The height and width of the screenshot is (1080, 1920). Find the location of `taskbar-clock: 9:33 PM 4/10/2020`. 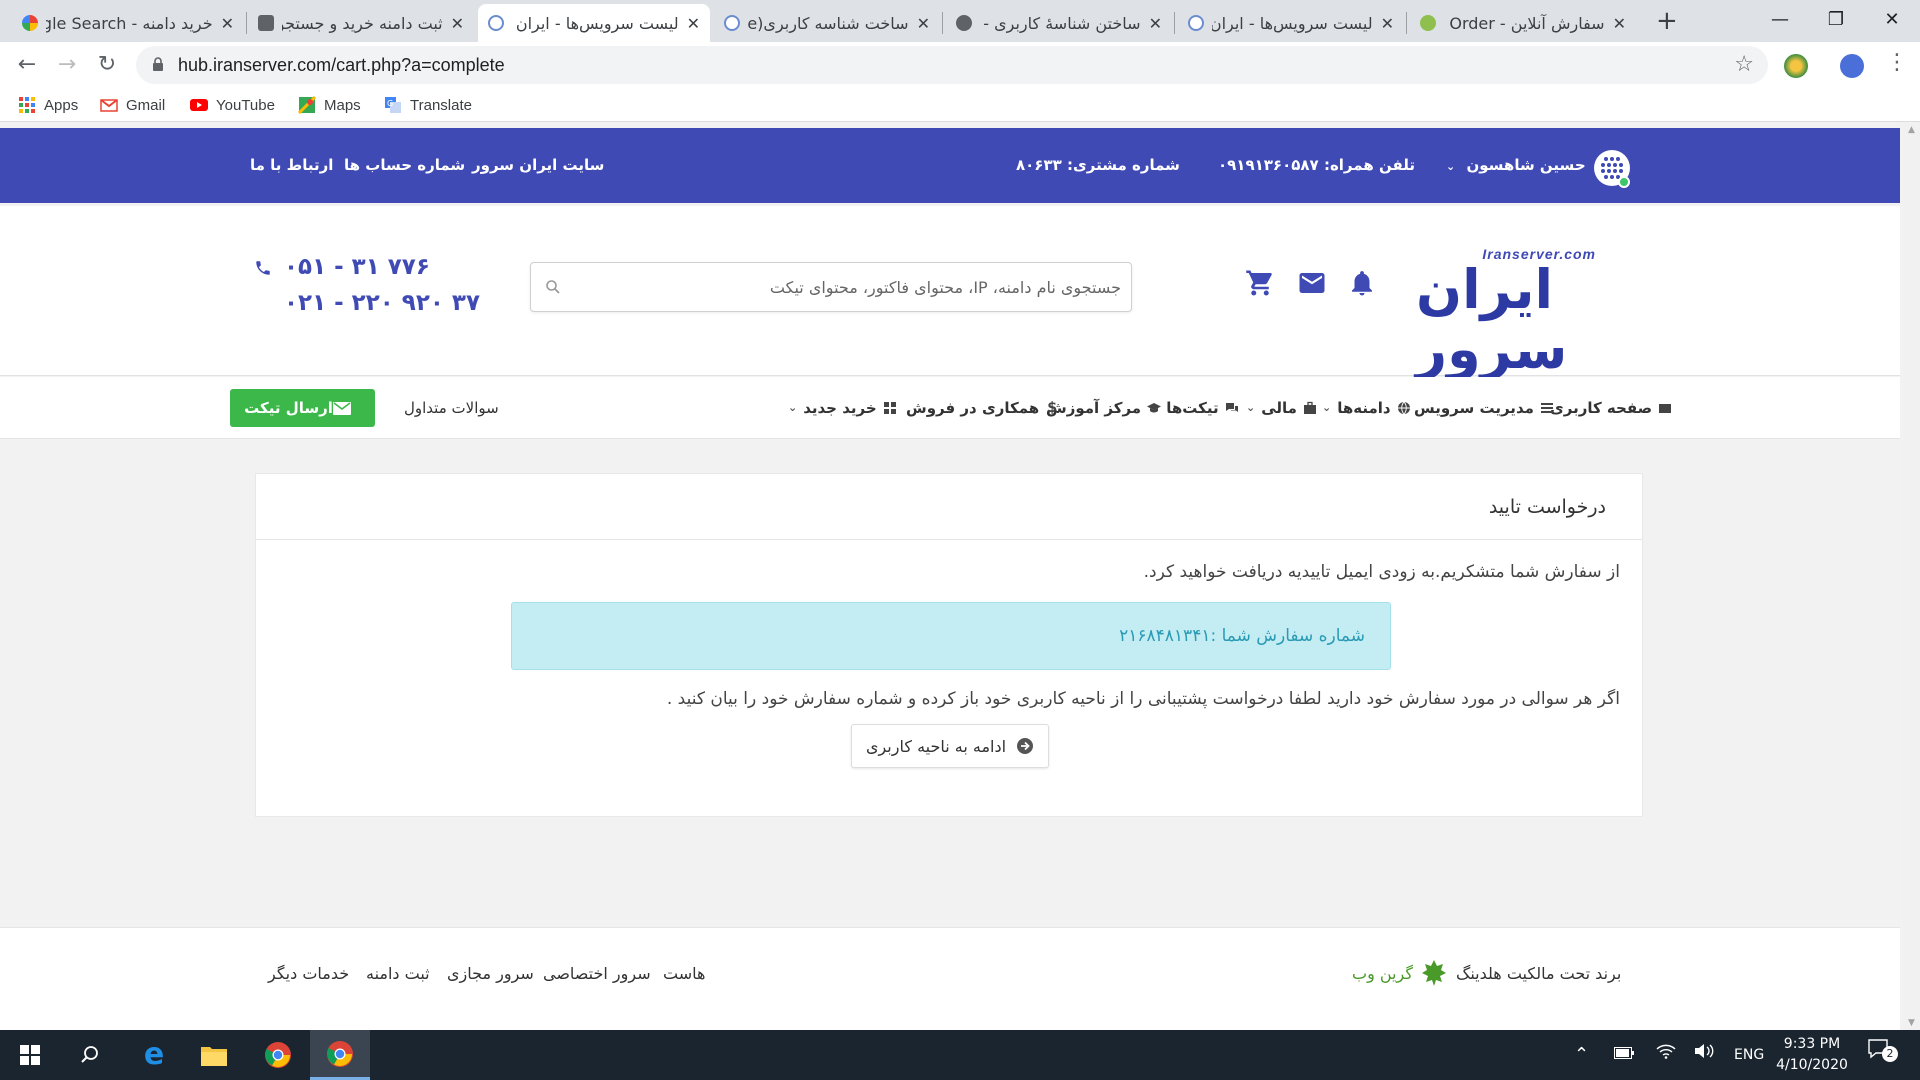

taskbar-clock: 9:33 PM 4/10/2020 is located at coordinates (1812, 1055).